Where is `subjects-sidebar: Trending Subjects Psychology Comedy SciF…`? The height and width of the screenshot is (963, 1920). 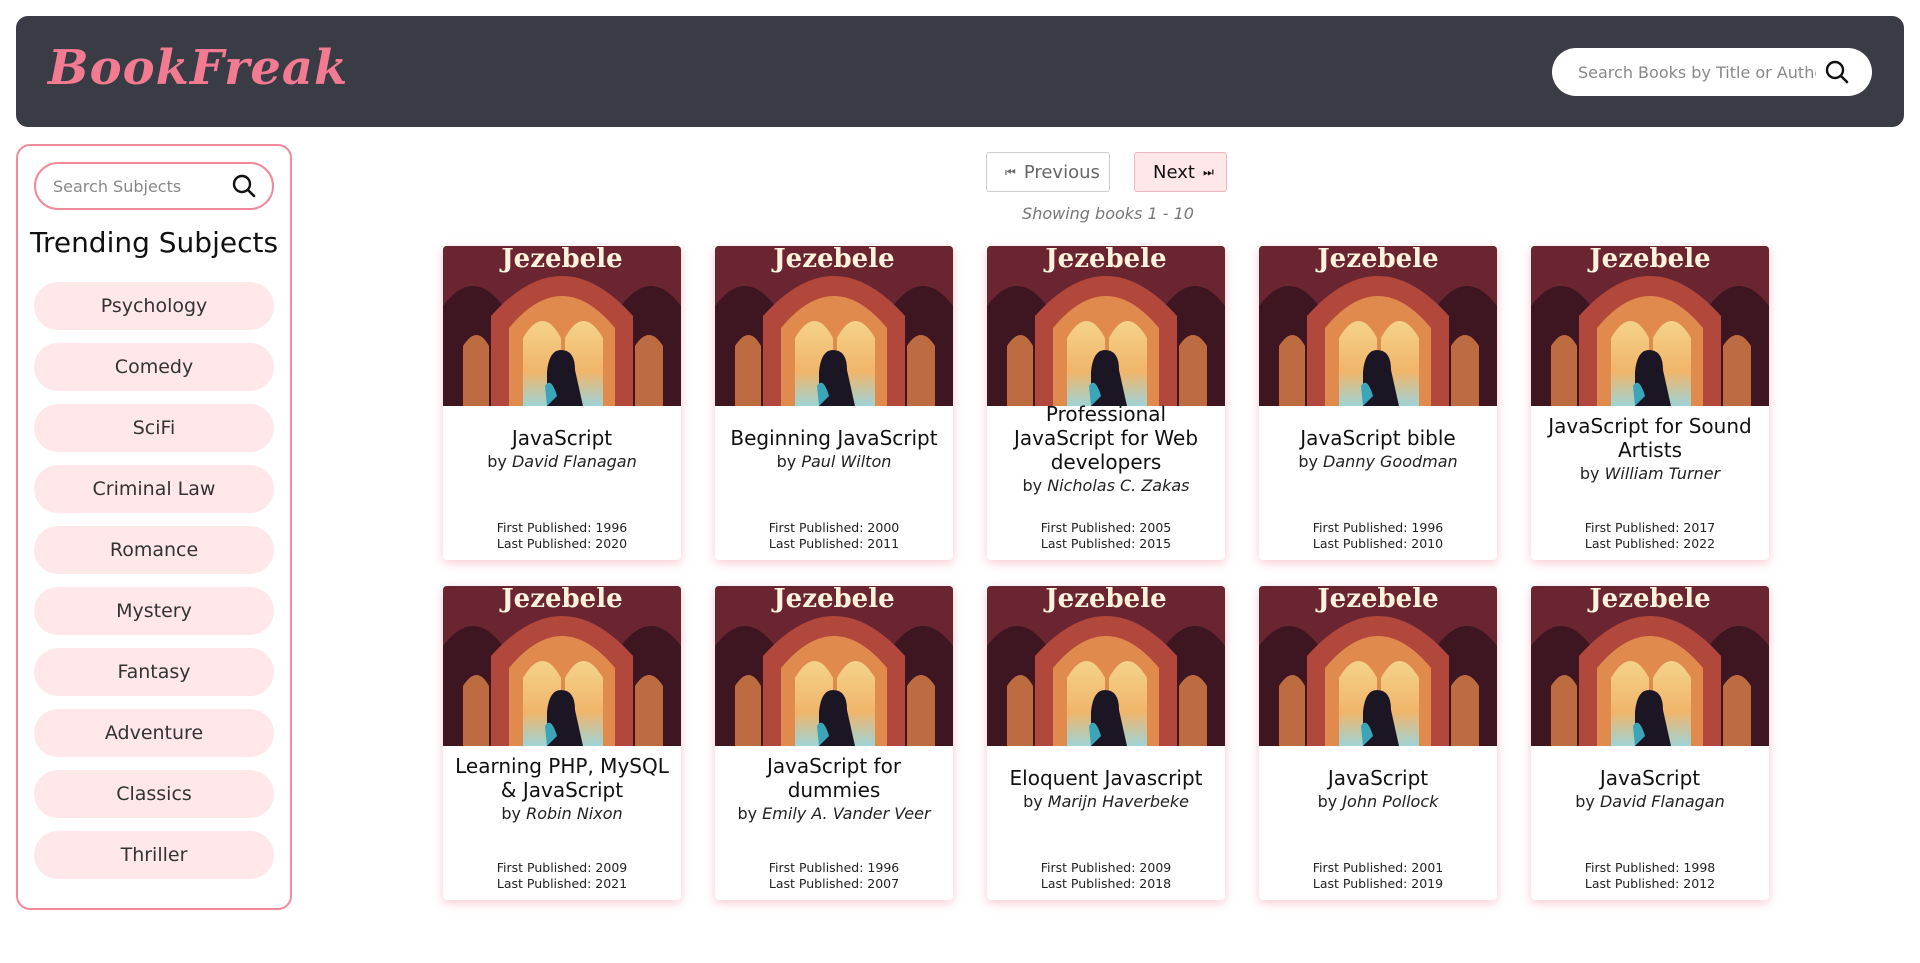 subjects-sidebar: Trending Subjects Psychology Comedy SciF… is located at coordinates (154, 527).